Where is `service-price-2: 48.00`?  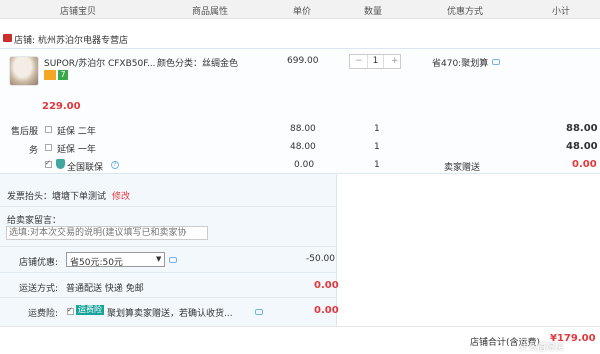
service-price-2: 48.00 is located at coordinates (303, 147).